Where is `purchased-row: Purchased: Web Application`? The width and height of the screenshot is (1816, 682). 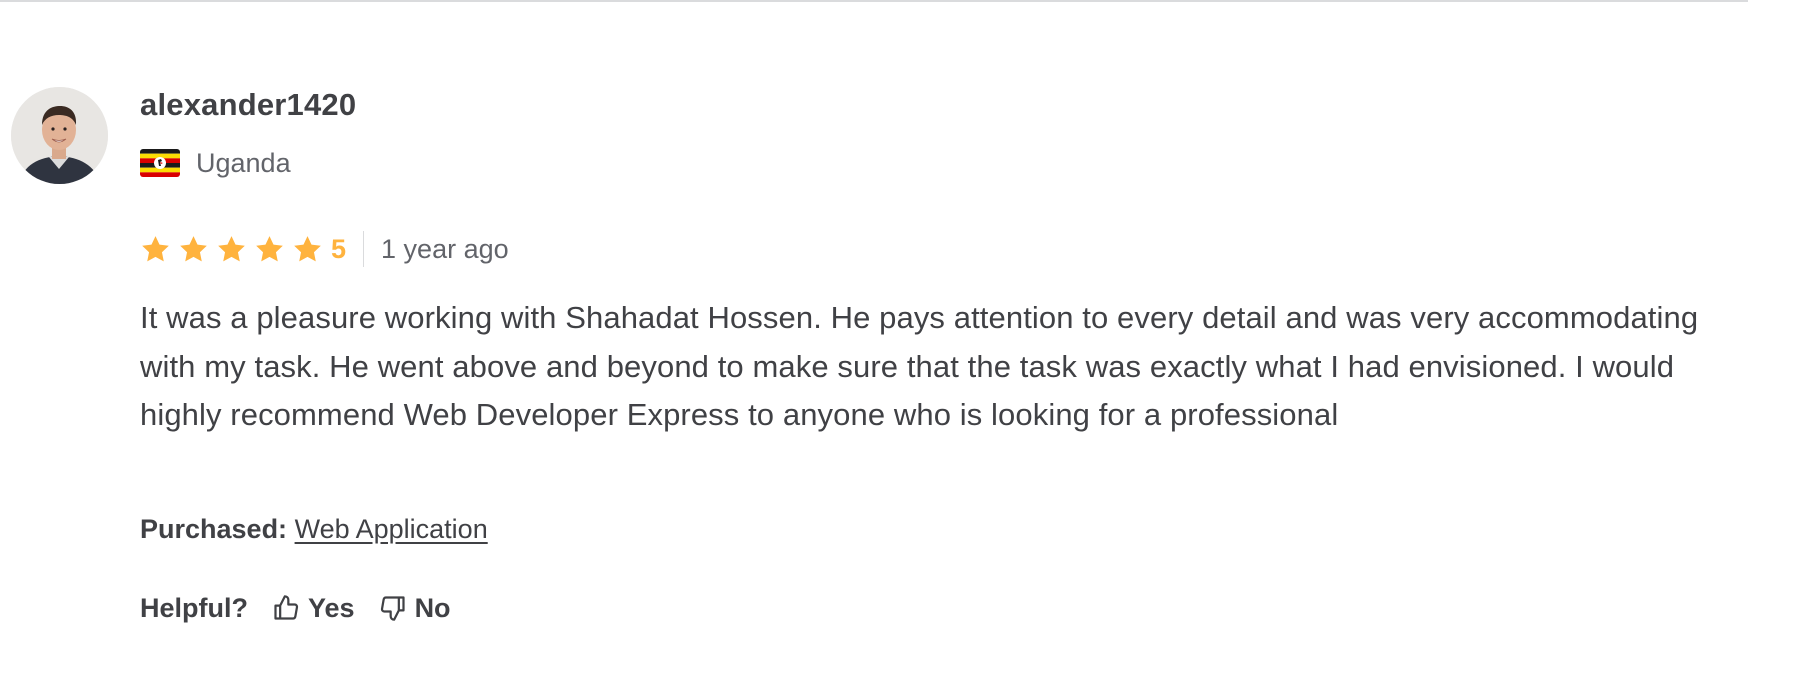 purchased-row: Purchased: Web Application is located at coordinates (314, 529).